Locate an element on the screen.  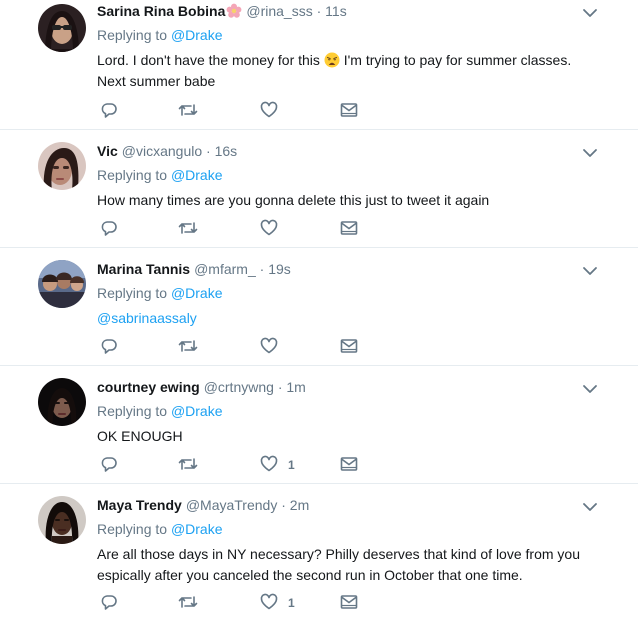
like-count: 1 is located at coordinates (291, 465).